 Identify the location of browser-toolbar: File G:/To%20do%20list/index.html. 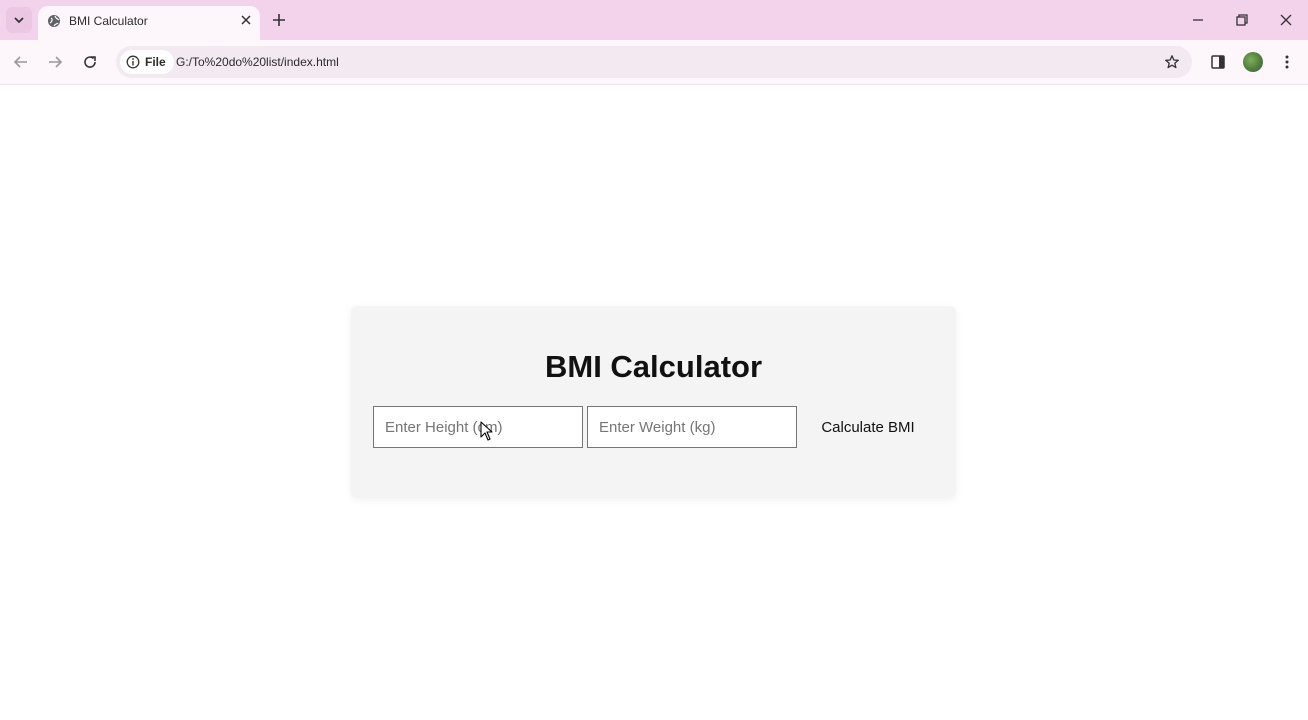
(654, 62).